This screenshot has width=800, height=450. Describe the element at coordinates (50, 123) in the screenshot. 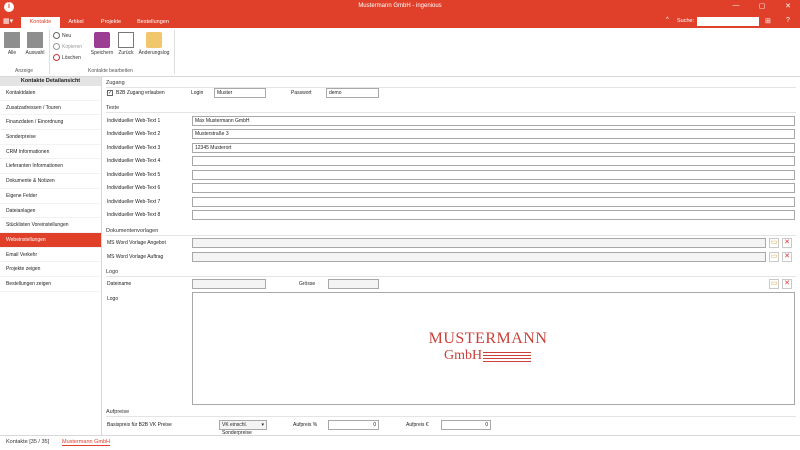

I see `sidebar-item-finanzdaten: Finanzdaten / Einordnung` at that location.